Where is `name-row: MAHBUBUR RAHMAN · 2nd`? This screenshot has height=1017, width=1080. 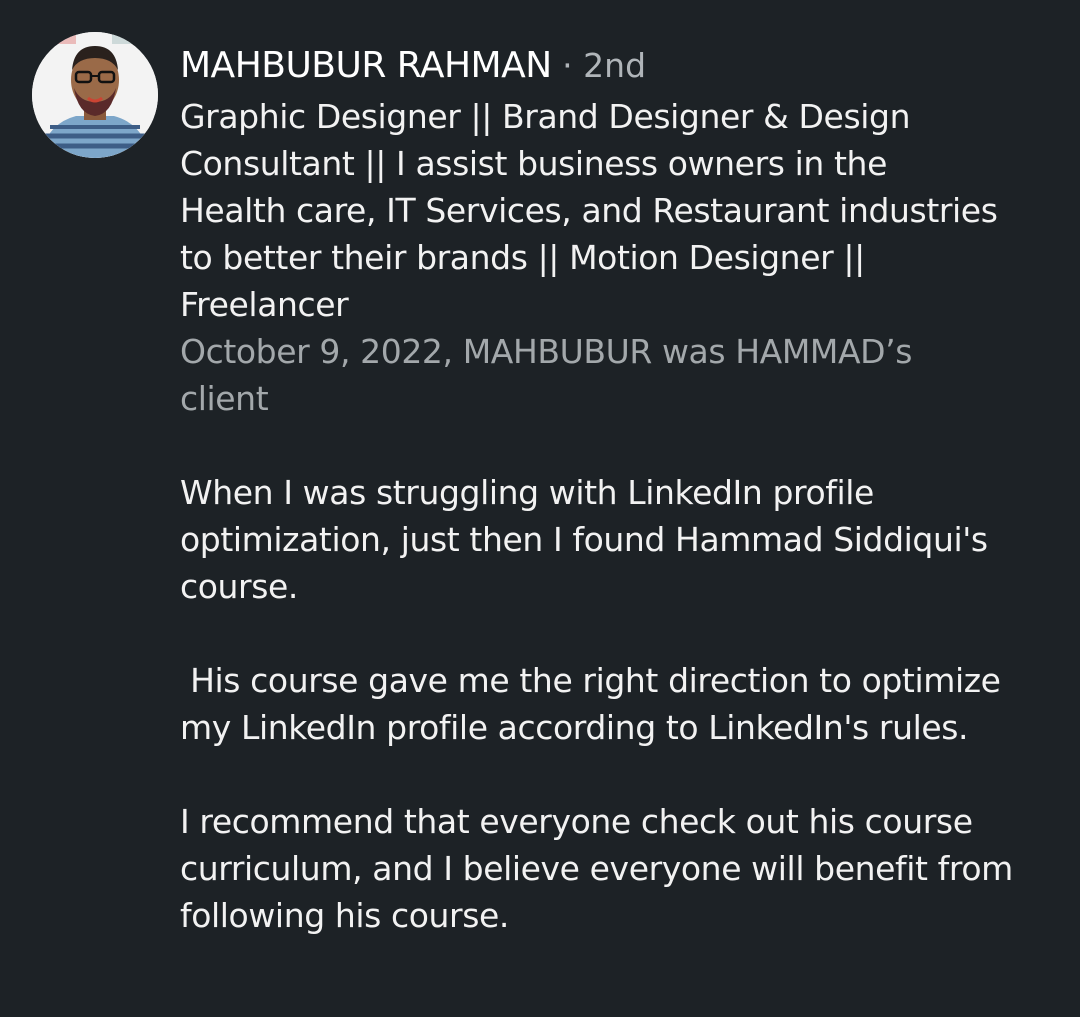
name-row: MAHBUBUR RAHMAN · 2nd is located at coordinates (620, 66).